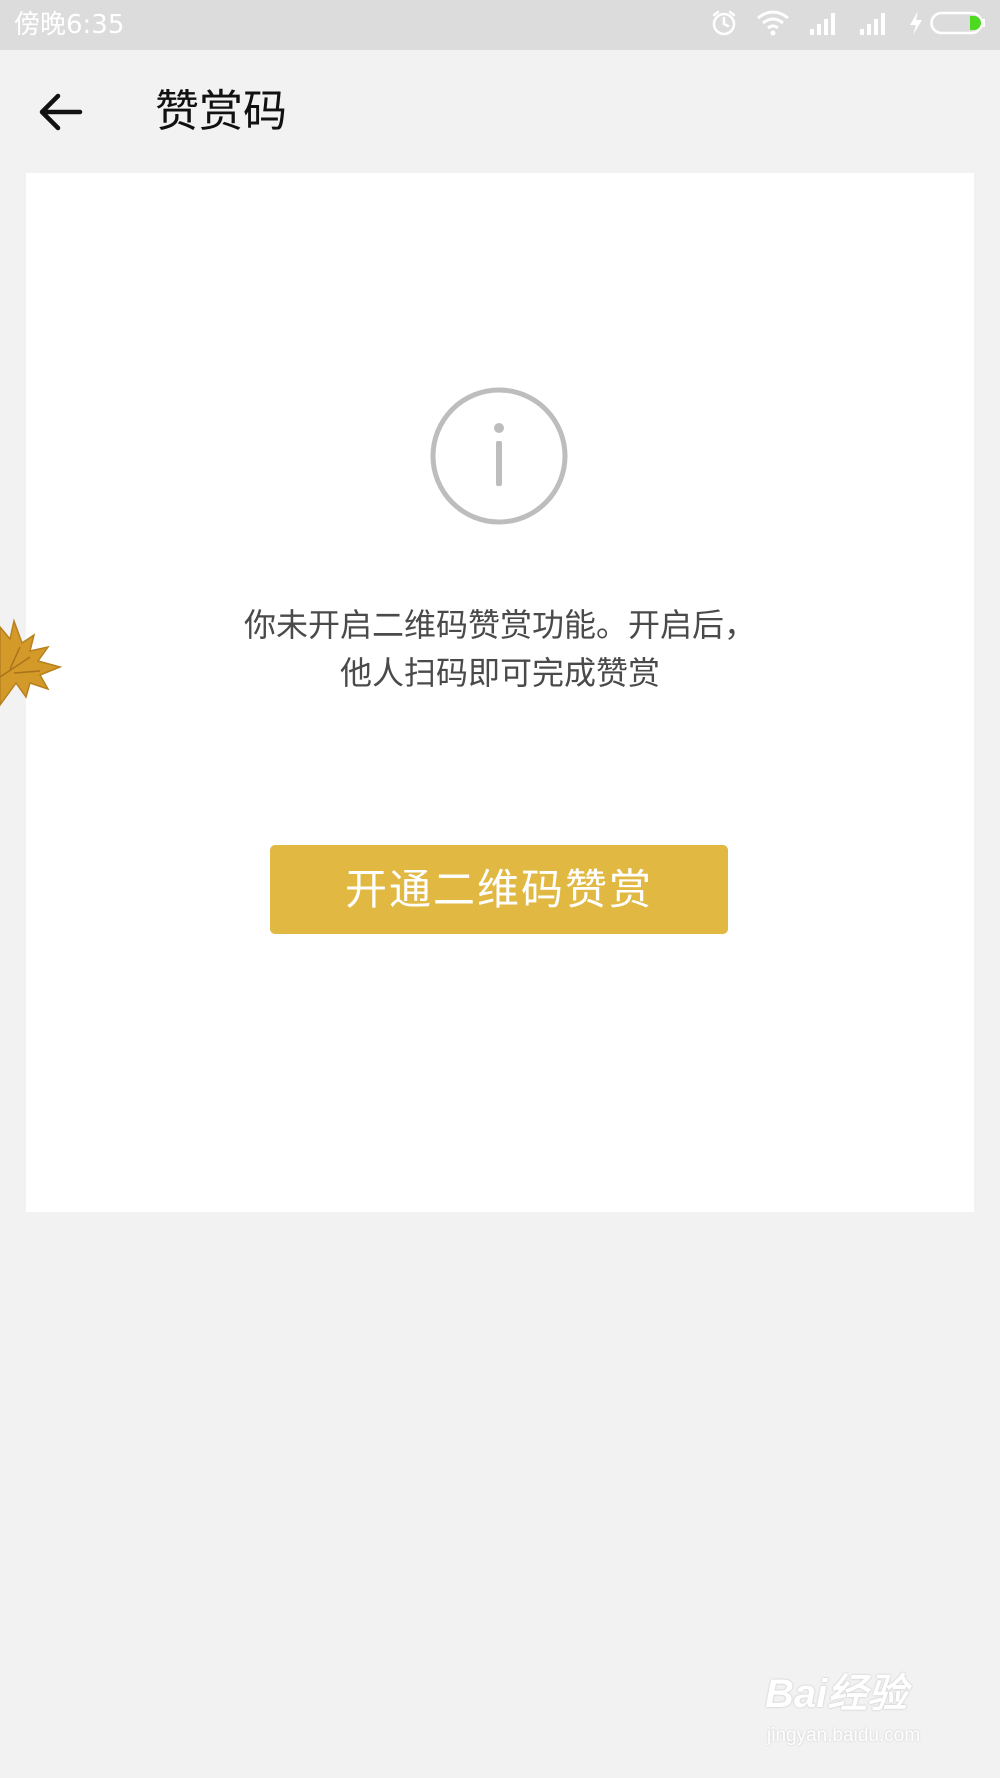  I want to click on info-icon, so click(499, 456).